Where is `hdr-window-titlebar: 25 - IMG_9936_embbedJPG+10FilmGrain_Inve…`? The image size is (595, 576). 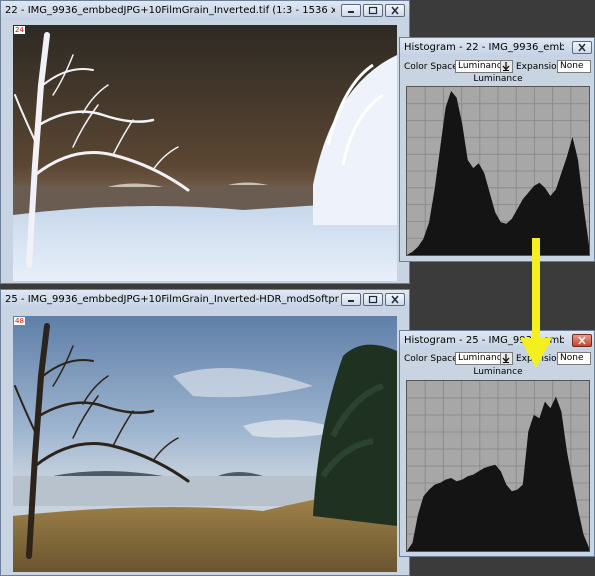
hdr-window-titlebar: 25 - IMG_9936_embbedJPG+10FilmGrain_Inve… is located at coordinates (205, 299).